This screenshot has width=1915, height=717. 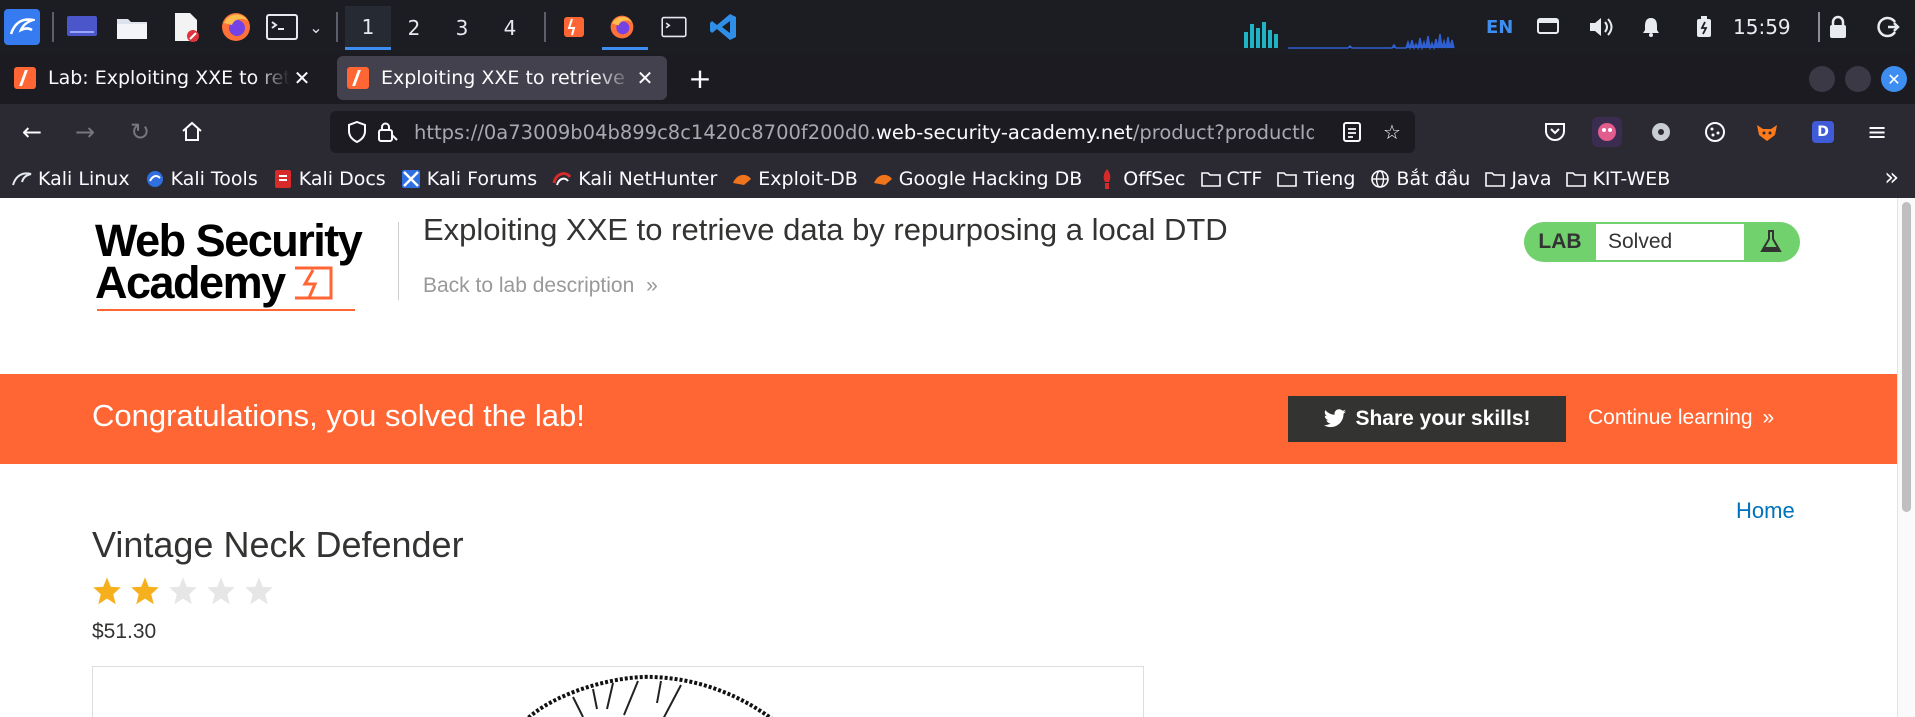 I want to click on offsec-icon, so click(x=1107, y=179).